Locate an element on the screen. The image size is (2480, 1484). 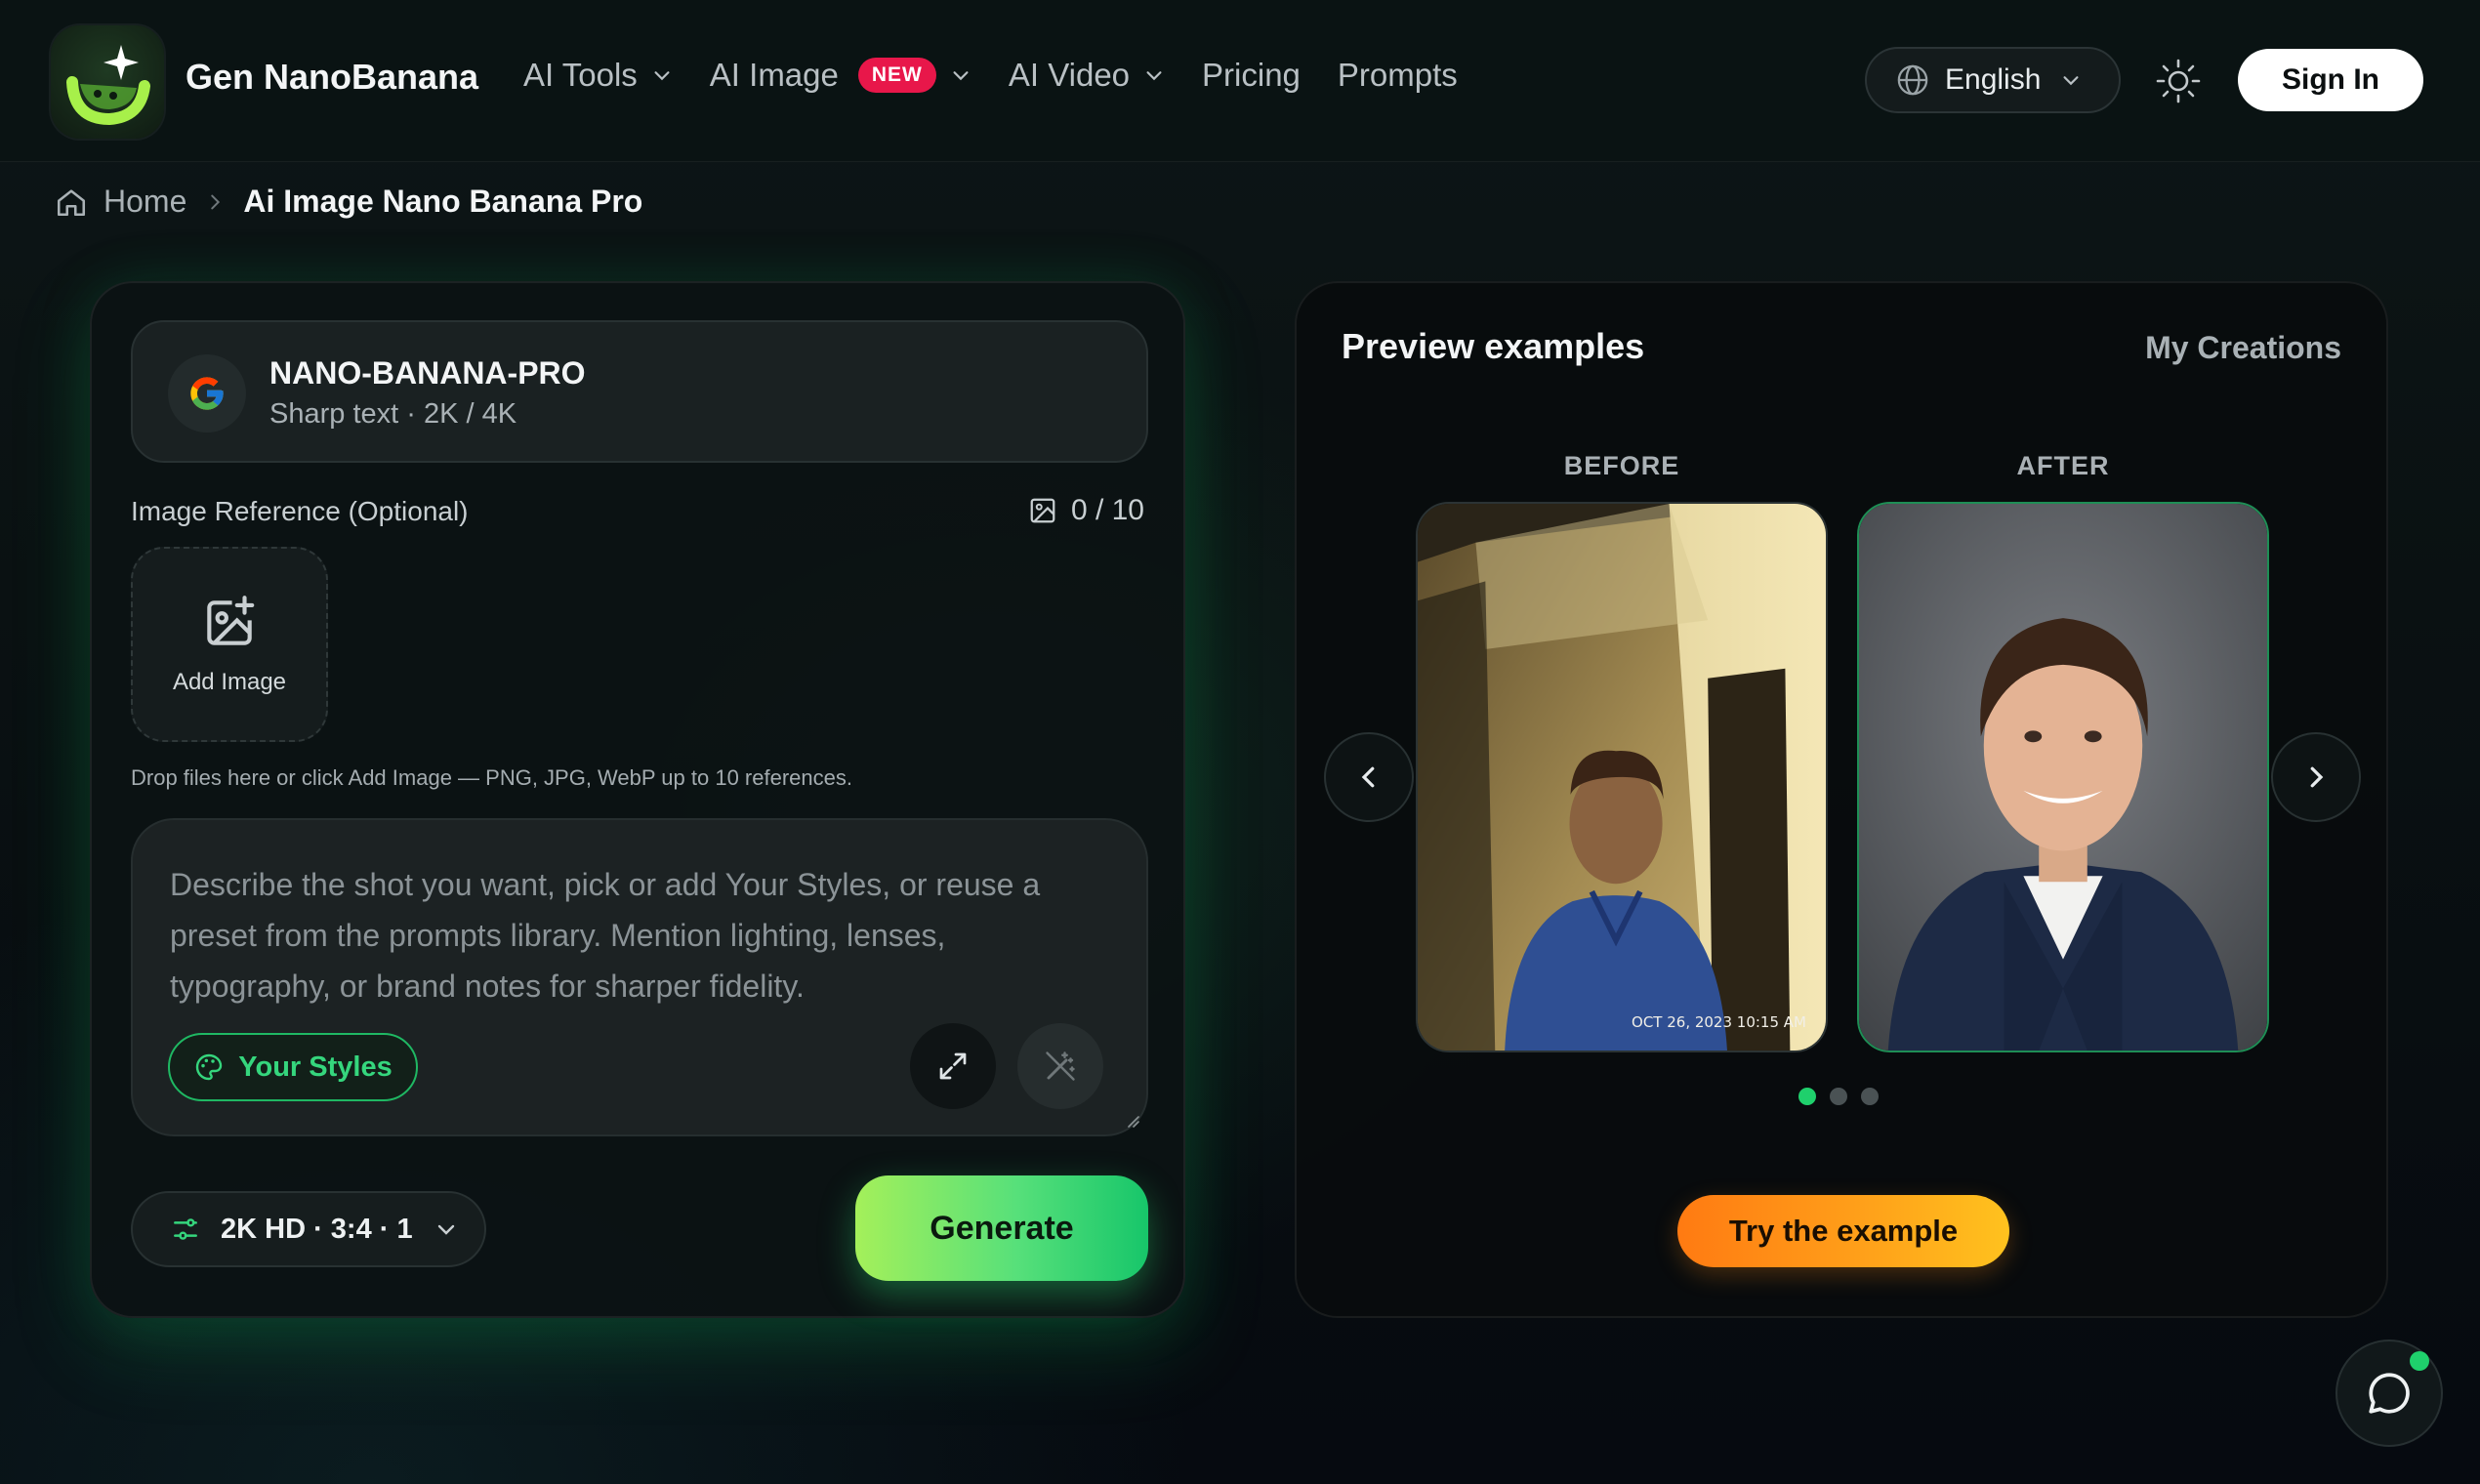
theme-toggle-sun-icon is located at coordinates (2178, 81).